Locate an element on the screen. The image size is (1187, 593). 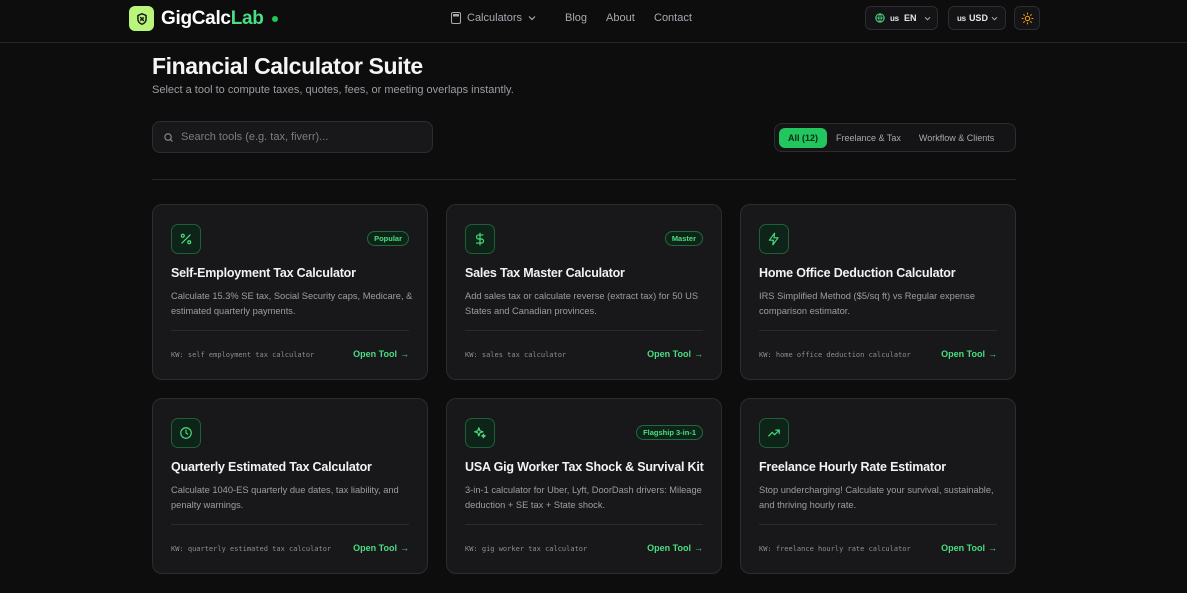
card-title: Freelance Hourly Rate Estimator is located at coordinates (852, 467).